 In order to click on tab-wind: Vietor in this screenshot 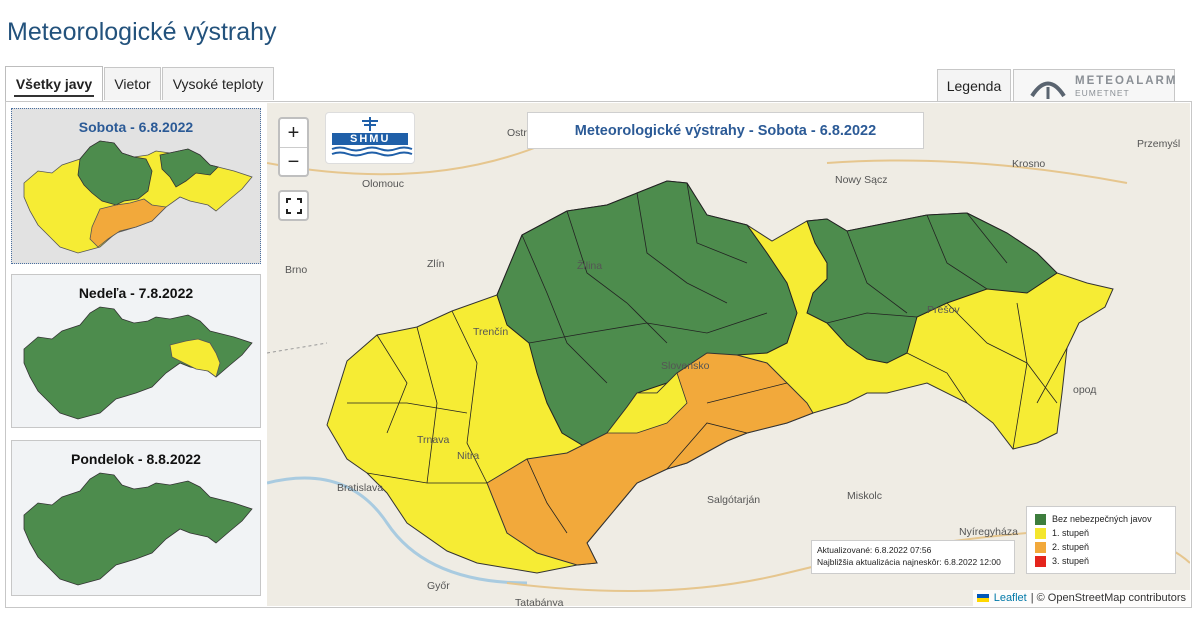, I will do `click(132, 83)`.